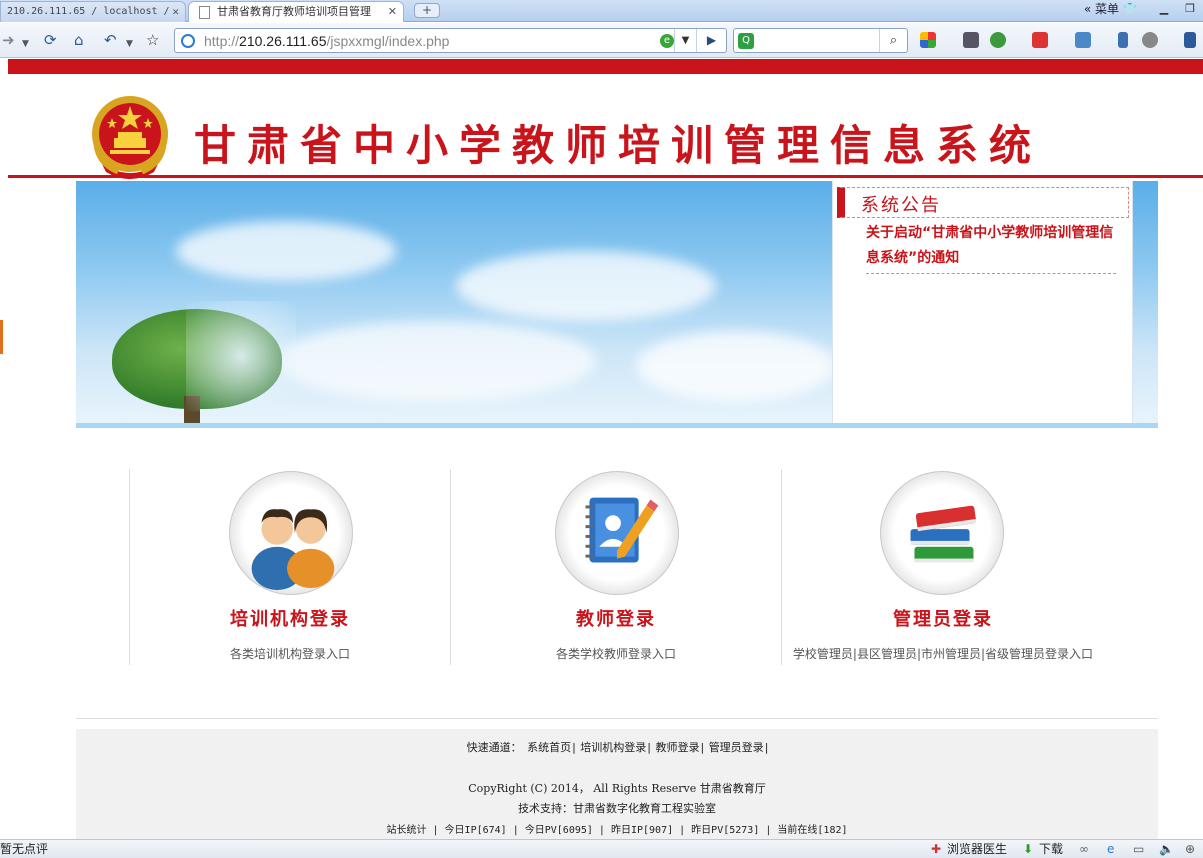 This screenshot has height=858, width=1203. What do you see at coordinates (204, 12) in the screenshot?
I see `page-icon` at bounding box center [204, 12].